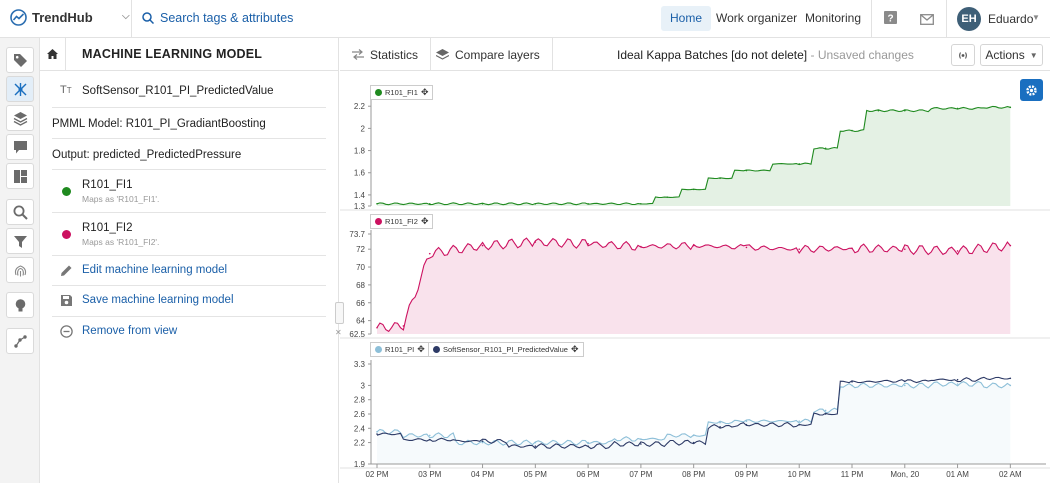 Image resolution: width=1050 pixels, height=488 pixels. I want to click on user-name: Eduardo, so click(1010, 19).